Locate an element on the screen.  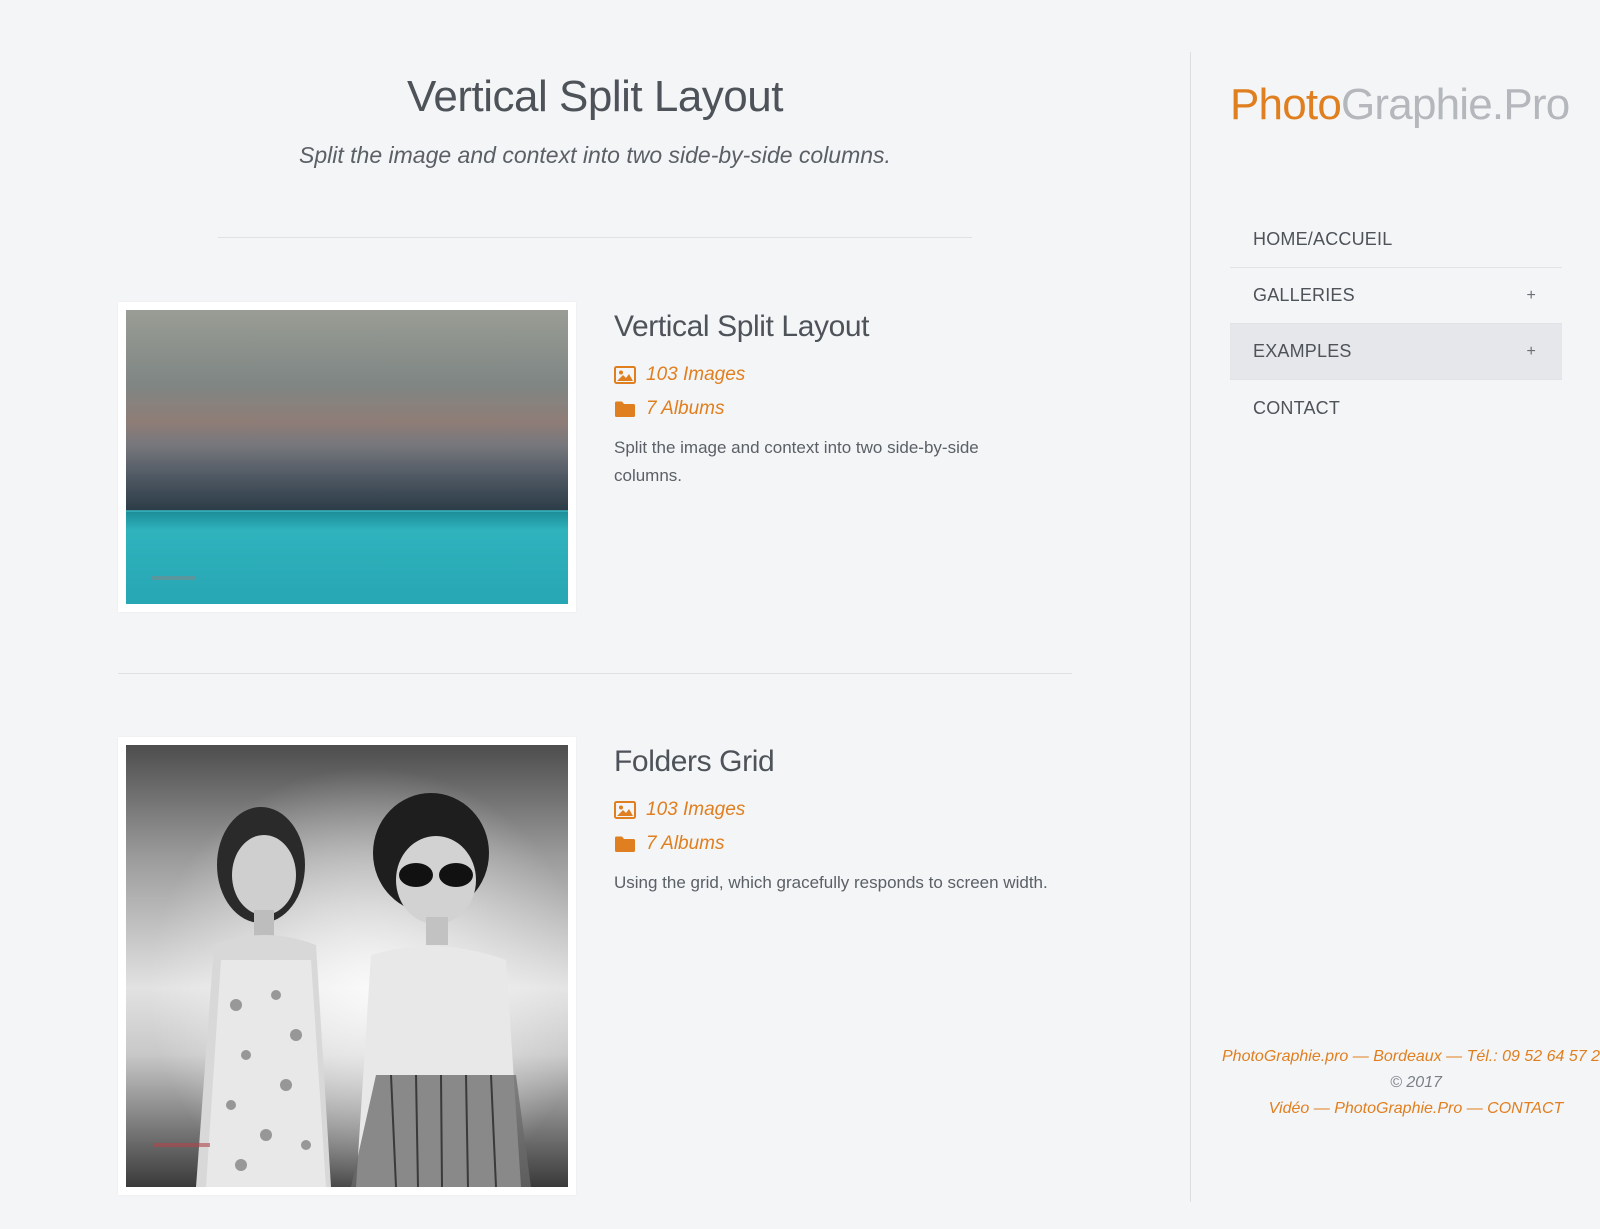
footer-copyright: © 2017 is located at coordinates (1416, 1082).